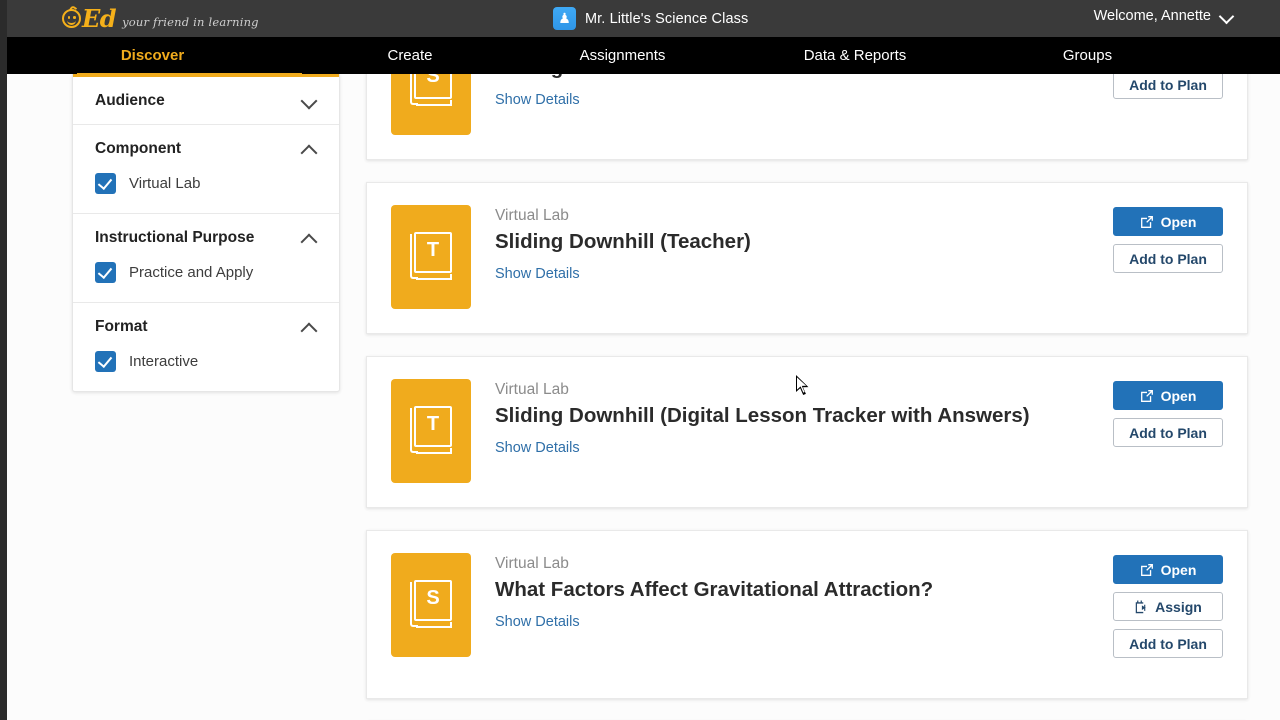 The height and width of the screenshot is (720, 1280). What do you see at coordinates (191, 272) in the screenshot?
I see `filter-option-label: Practice and Apply` at bounding box center [191, 272].